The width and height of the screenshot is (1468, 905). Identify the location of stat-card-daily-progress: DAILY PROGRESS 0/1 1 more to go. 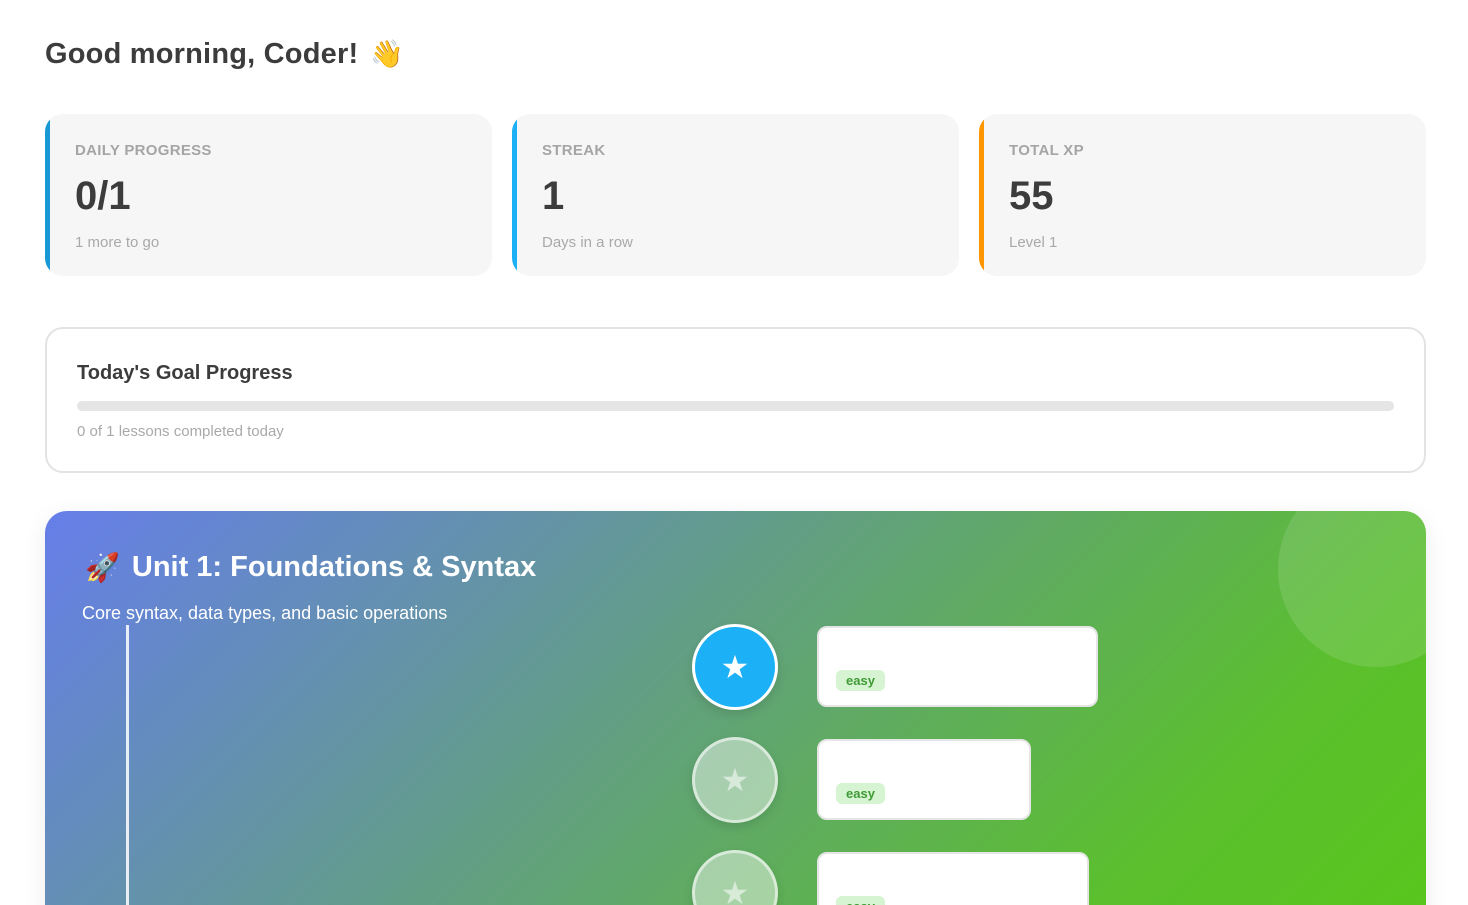
(268, 195).